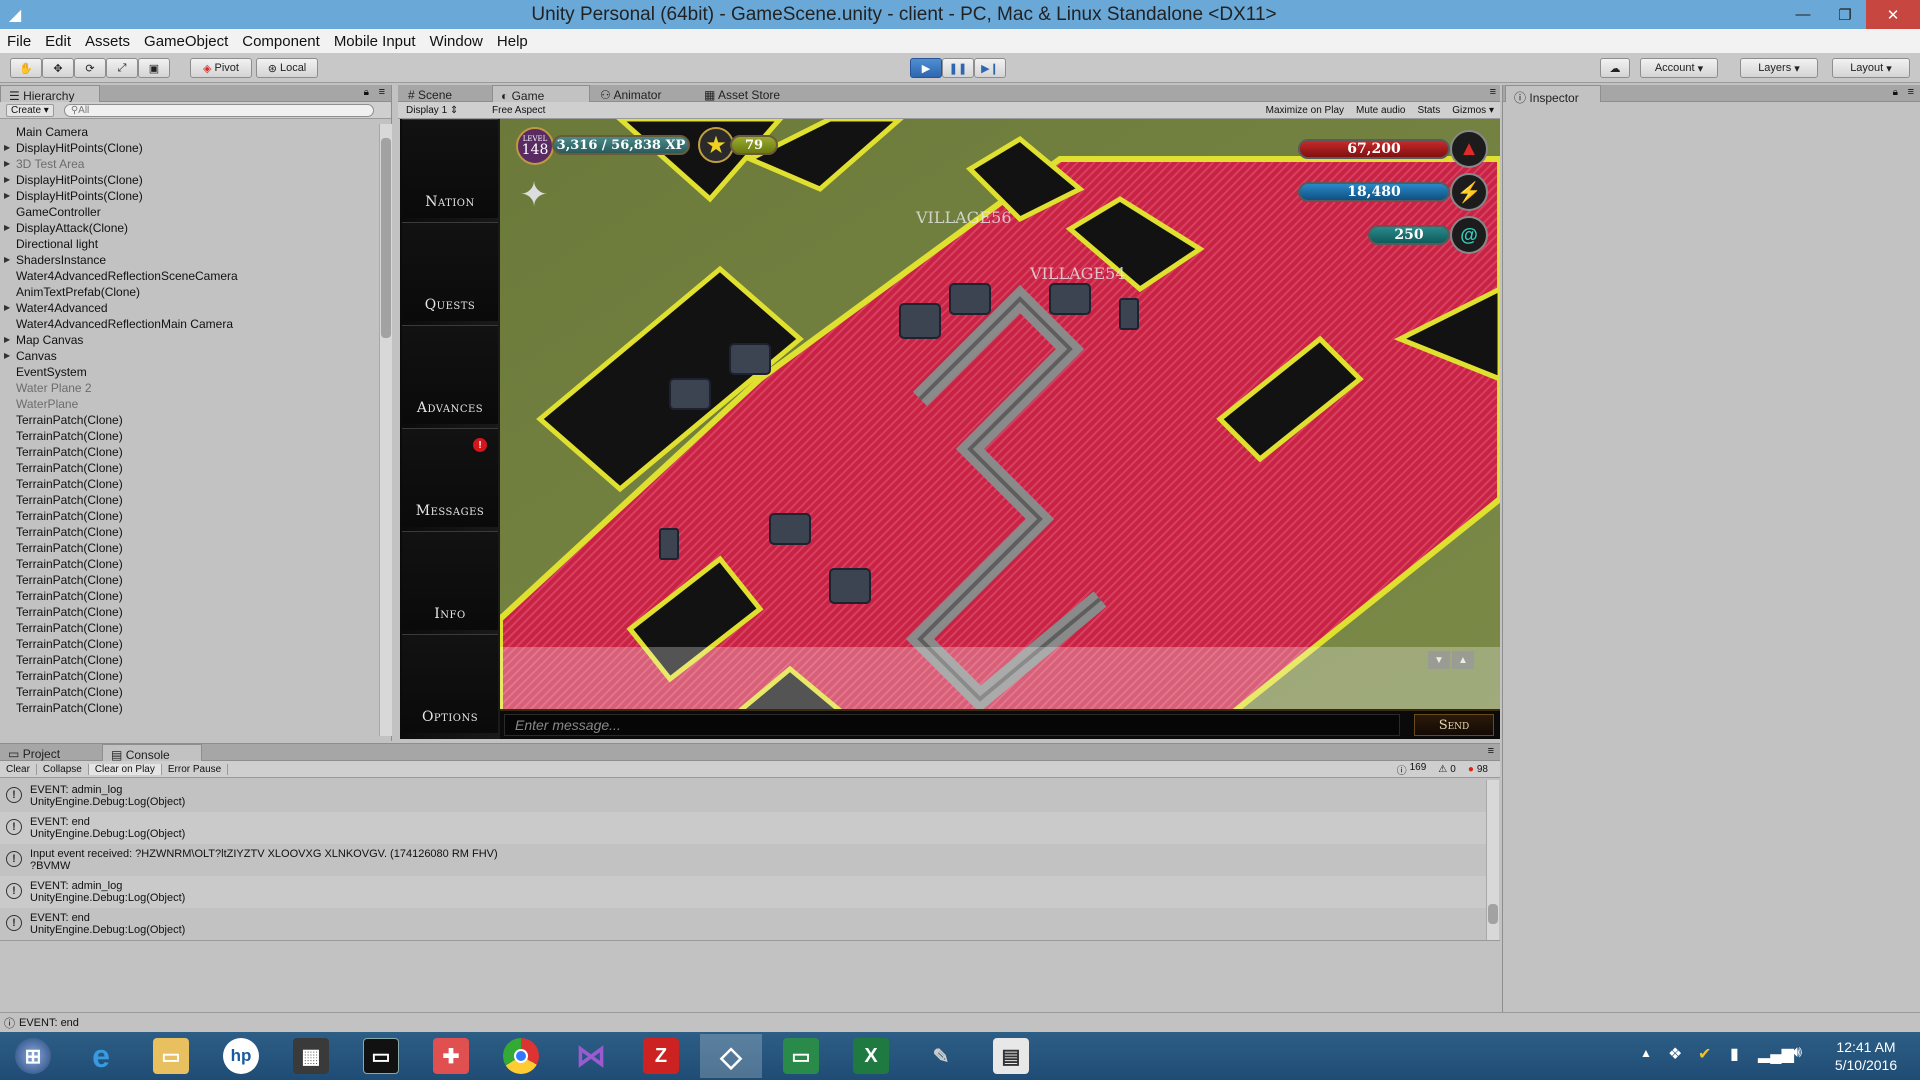 Image resolution: width=1920 pixels, height=1080 pixels. Describe the element at coordinates (1447, 769) in the screenshot. I see `warning-count-toggle: ⚠ 0` at that location.